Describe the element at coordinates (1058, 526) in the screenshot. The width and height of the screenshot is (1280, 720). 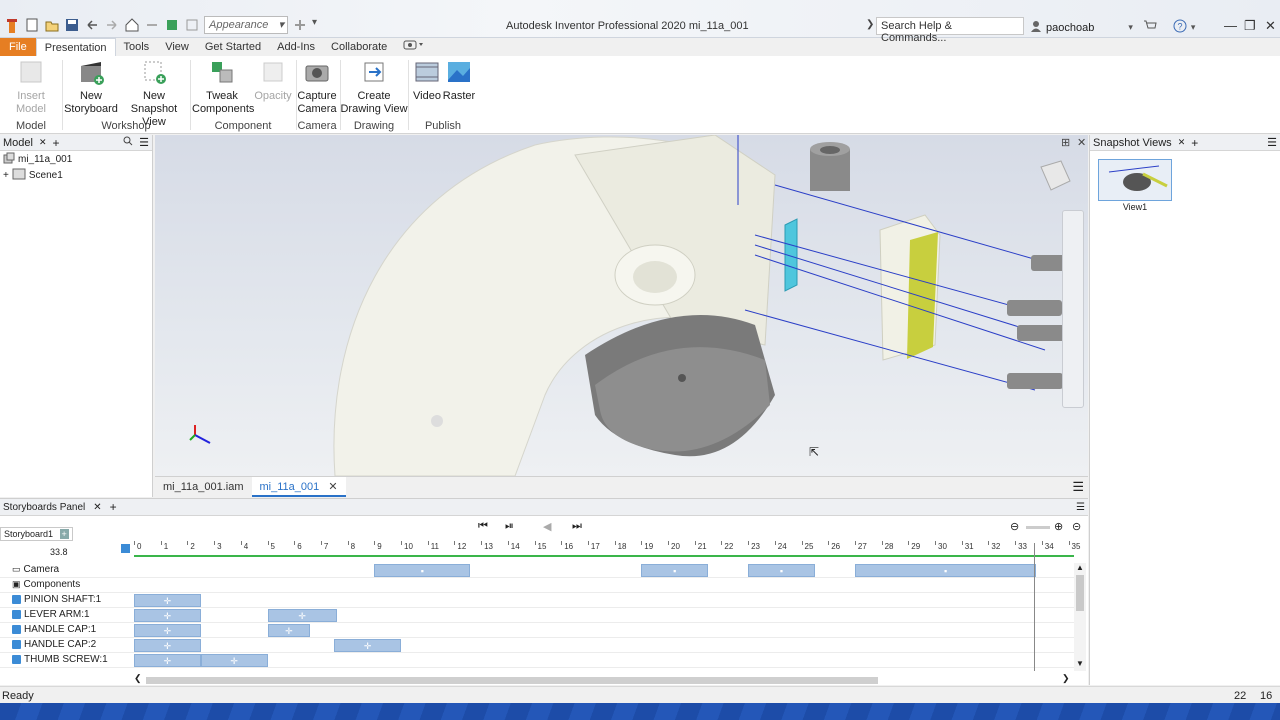
I see `zoom-in-icon: ⊕` at that location.